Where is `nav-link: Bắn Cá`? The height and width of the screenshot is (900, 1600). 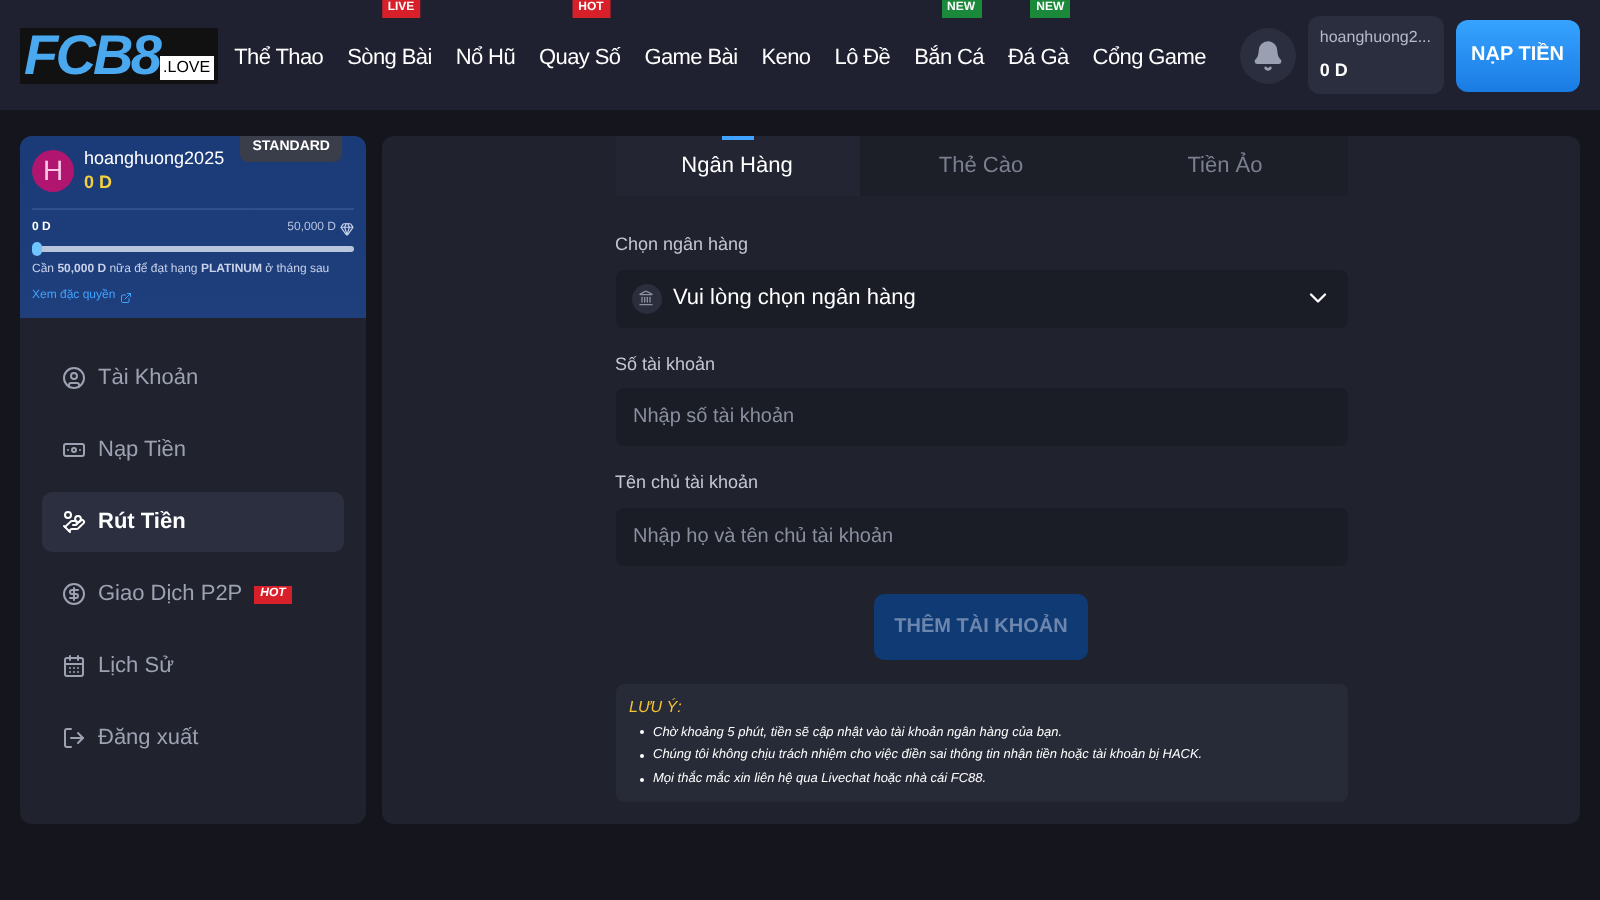 nav-link: Bắn Cá is located at coordinates (949, 57).